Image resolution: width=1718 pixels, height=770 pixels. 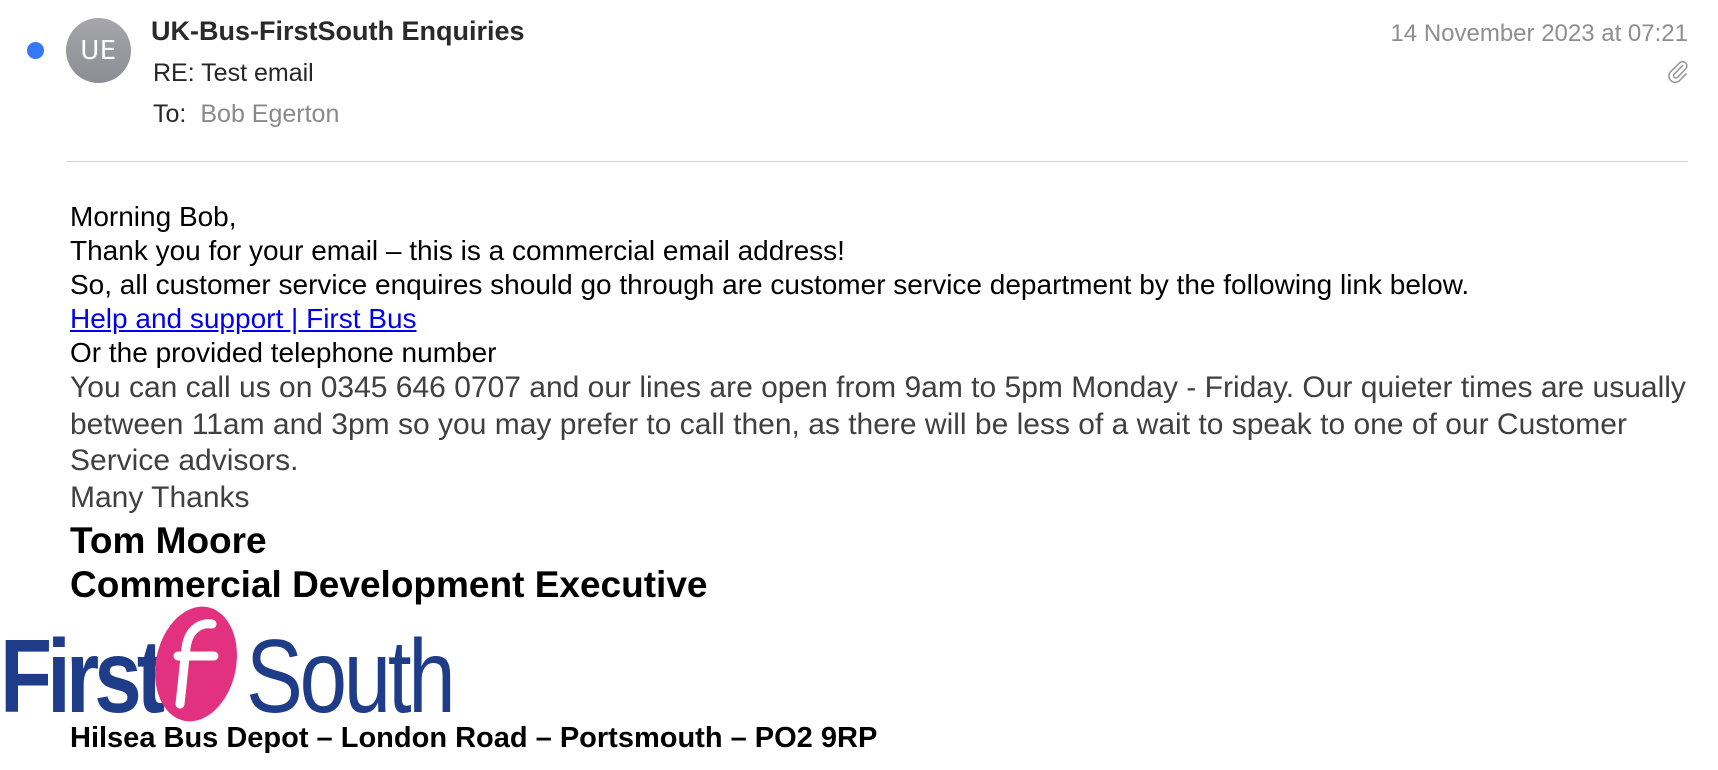 I want to click on body-line-3: Or the provided telephone number, so click(x=283, y=352).